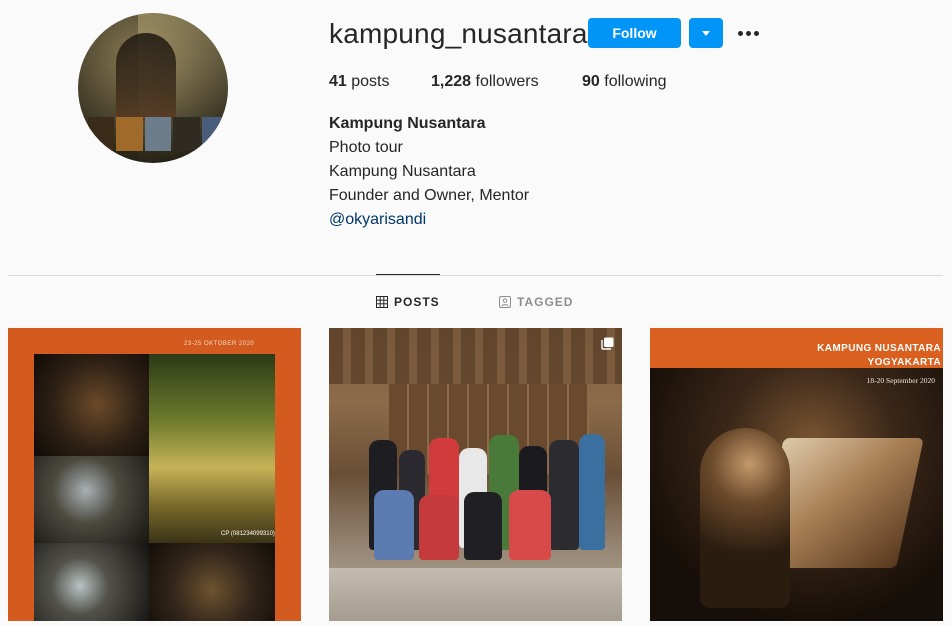 The height and width of the screenshot is (626, 952). I want to click on follow-button: Follow, so click(634, 33).